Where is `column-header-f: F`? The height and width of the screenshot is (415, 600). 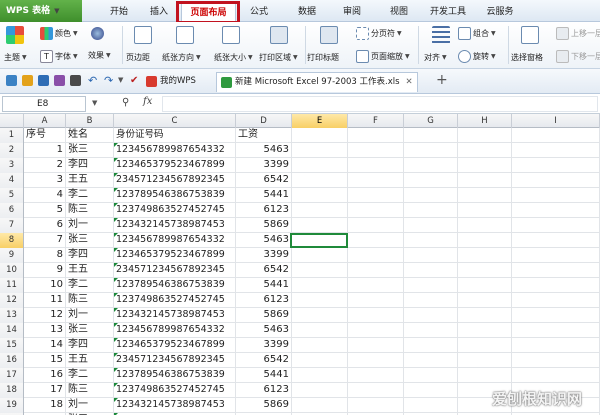 column-header-f: F is located at coordinates (376, 121).